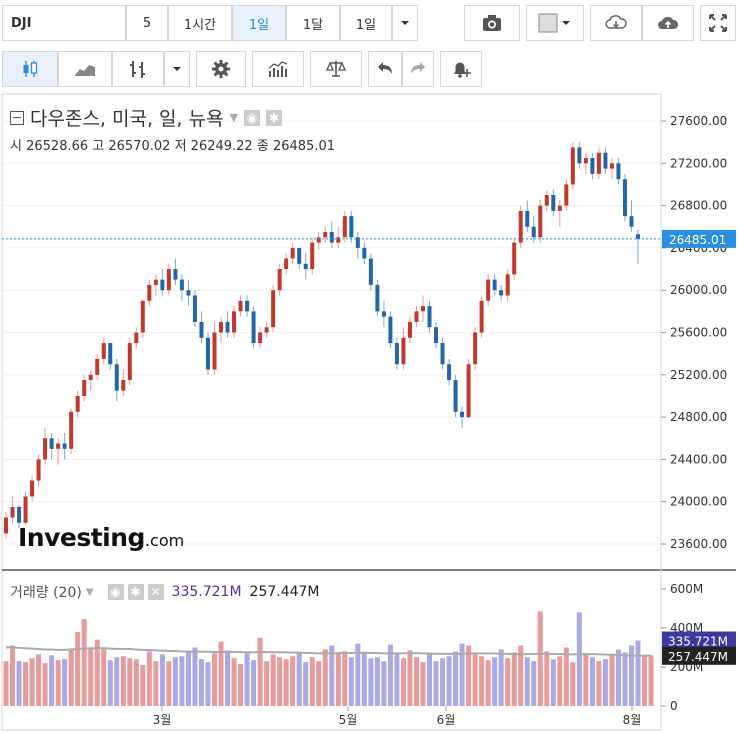 Image resolution: width=738 pixels, height=732 pixels. What do you see at coordinates (259, 23) in the screenshot?
I see `interval-1day-button: 1일` at bounding box center [259, 23].